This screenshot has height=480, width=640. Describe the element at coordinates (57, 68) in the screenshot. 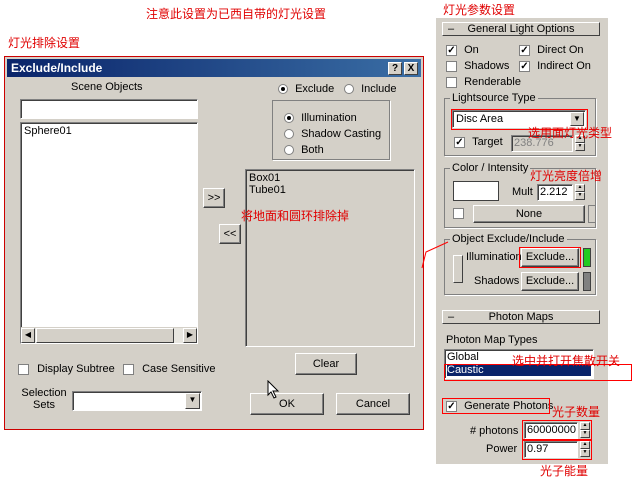

I see `dialog-title: Exclude/Include` at that location.